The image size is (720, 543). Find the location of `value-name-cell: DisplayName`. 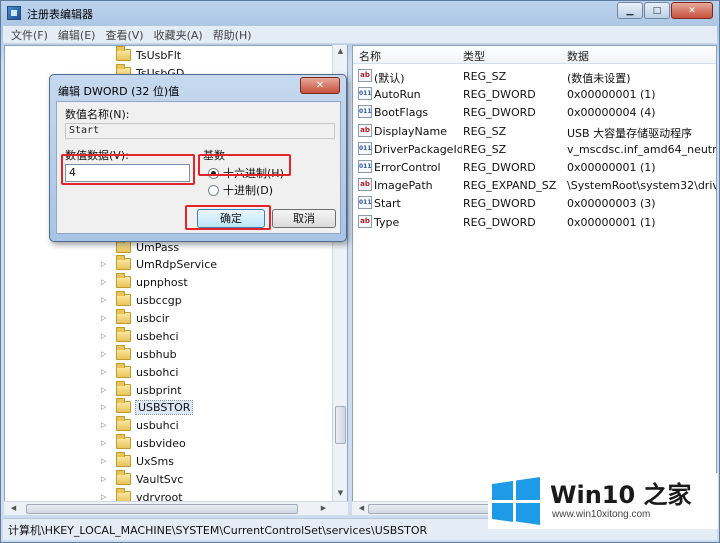

value-name-cell: DisplayName is located at coordinates (410, 131).